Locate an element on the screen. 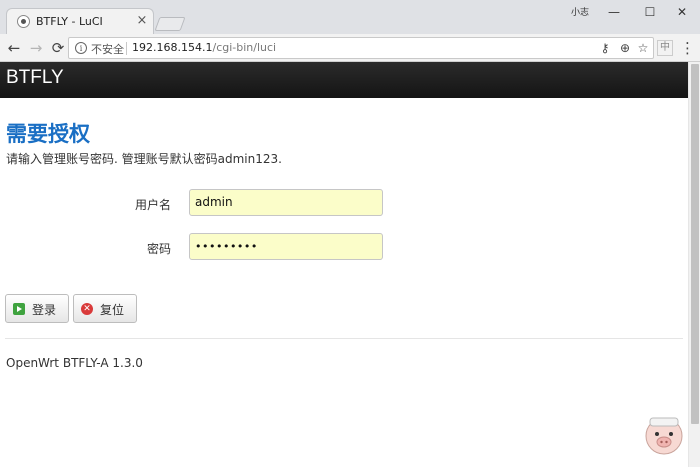 This screenshot has width=700, height=467. footer-divider is located at coordinates (344, 338).